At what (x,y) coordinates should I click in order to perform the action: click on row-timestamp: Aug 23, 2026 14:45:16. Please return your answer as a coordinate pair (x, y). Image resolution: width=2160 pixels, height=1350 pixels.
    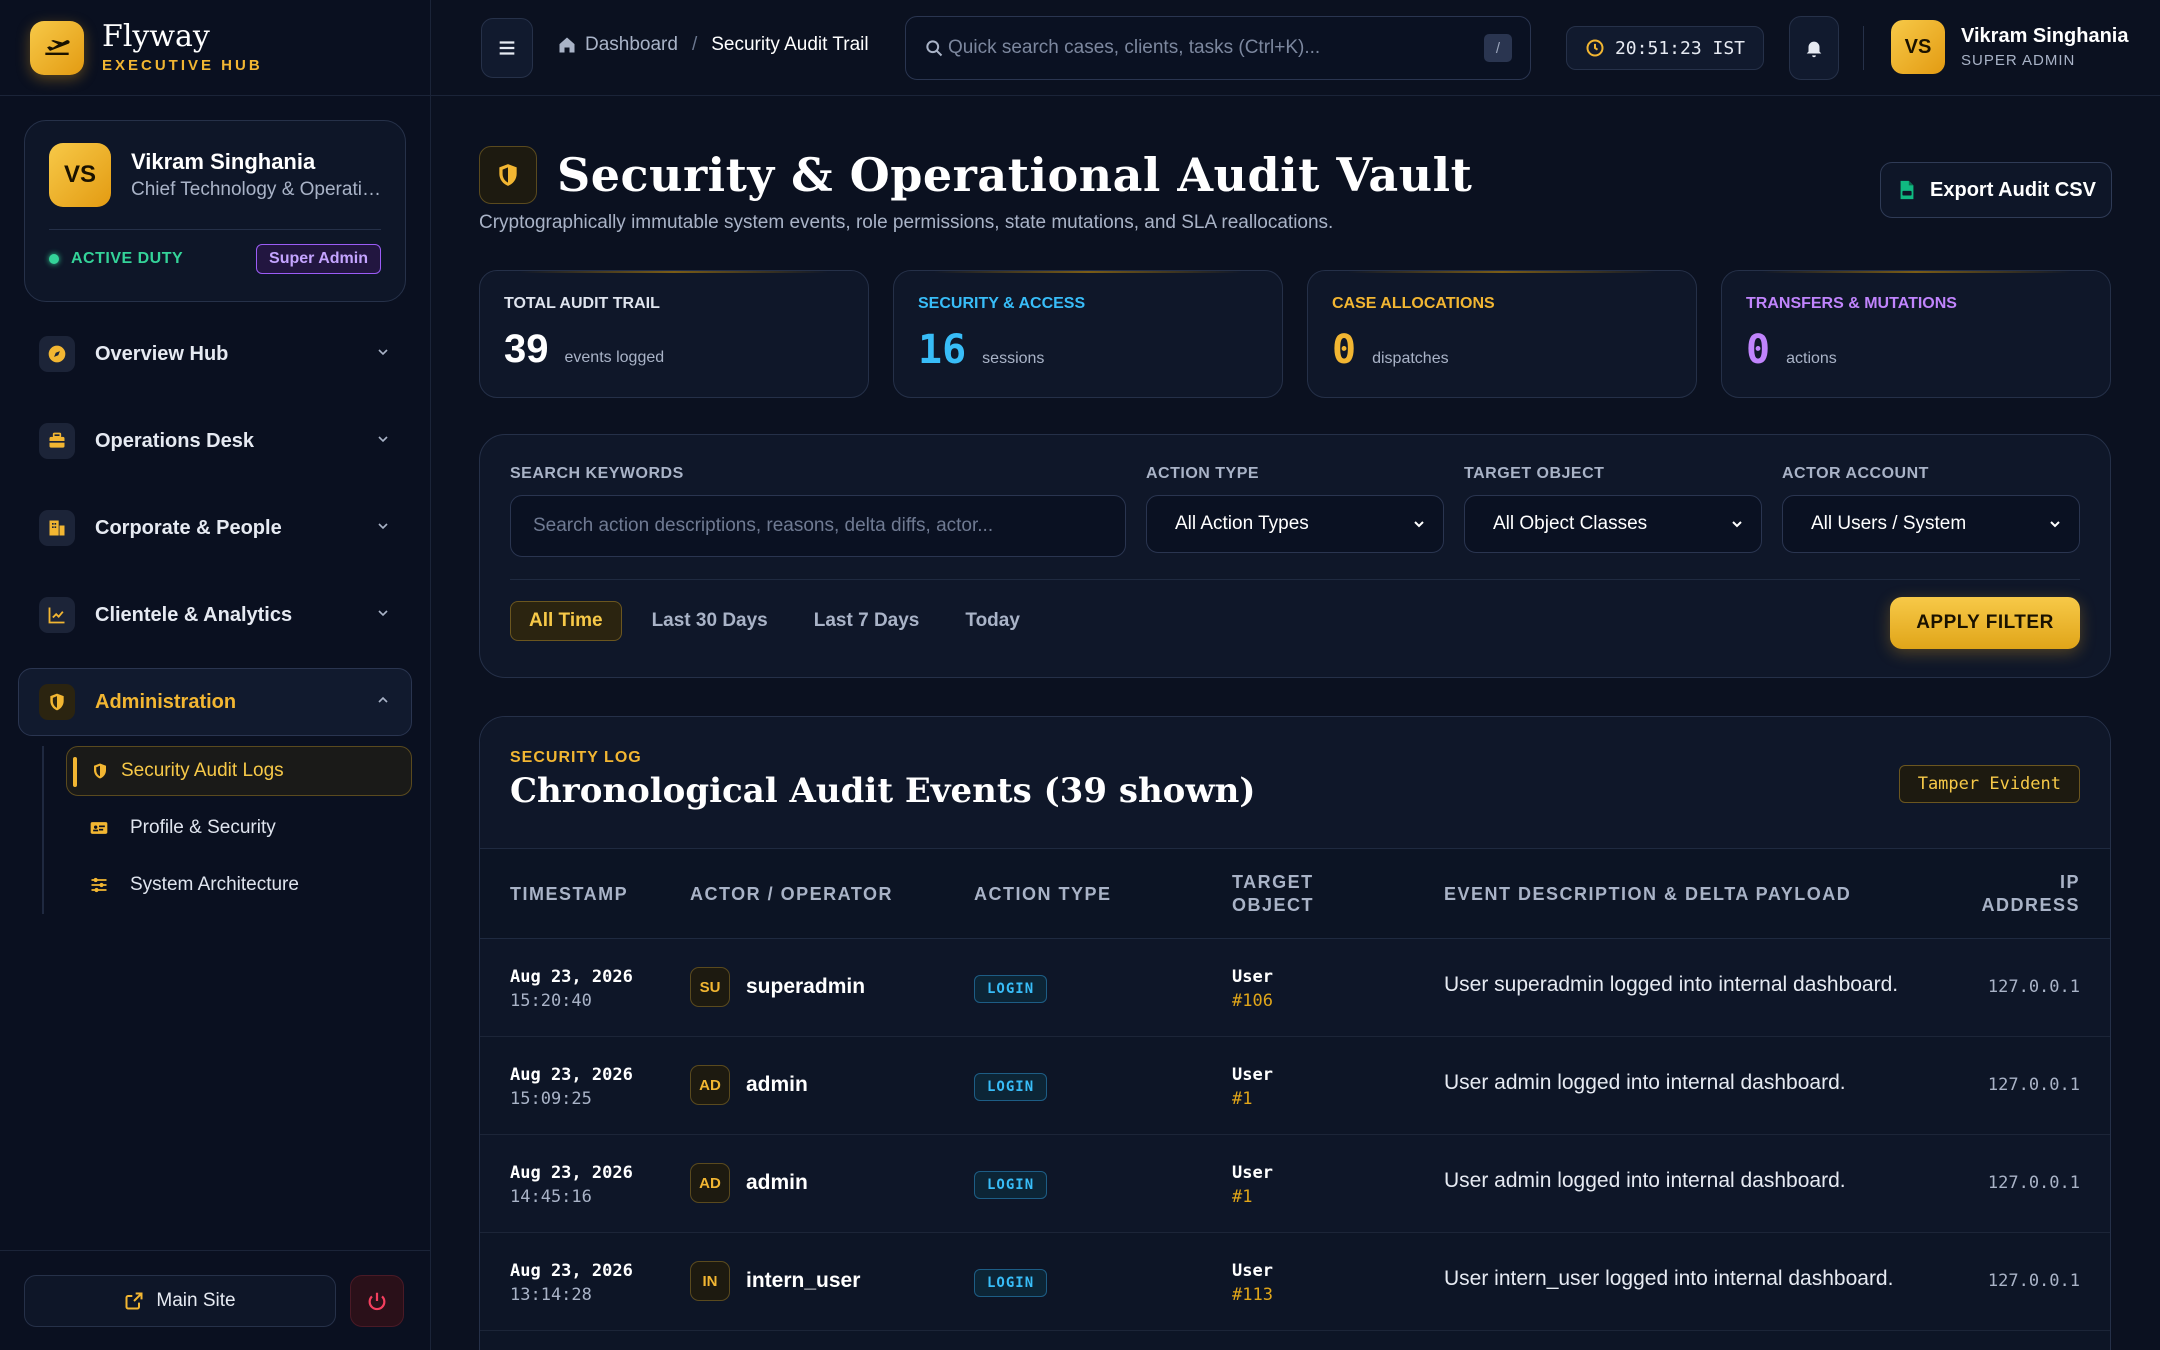
    Looking at the image, I should click on (571, 1185).